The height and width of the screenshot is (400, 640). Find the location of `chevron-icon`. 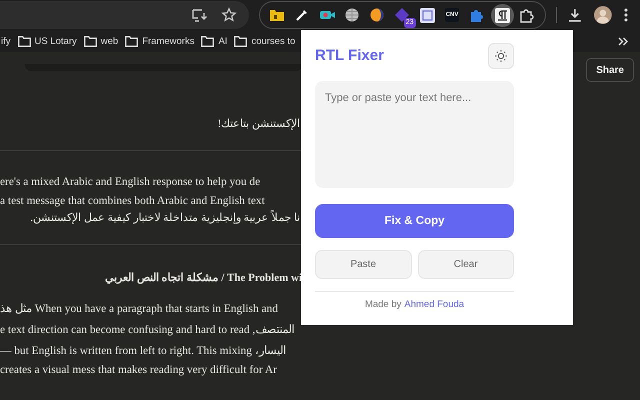

chevron-icon is located at coordinates (623, 41).